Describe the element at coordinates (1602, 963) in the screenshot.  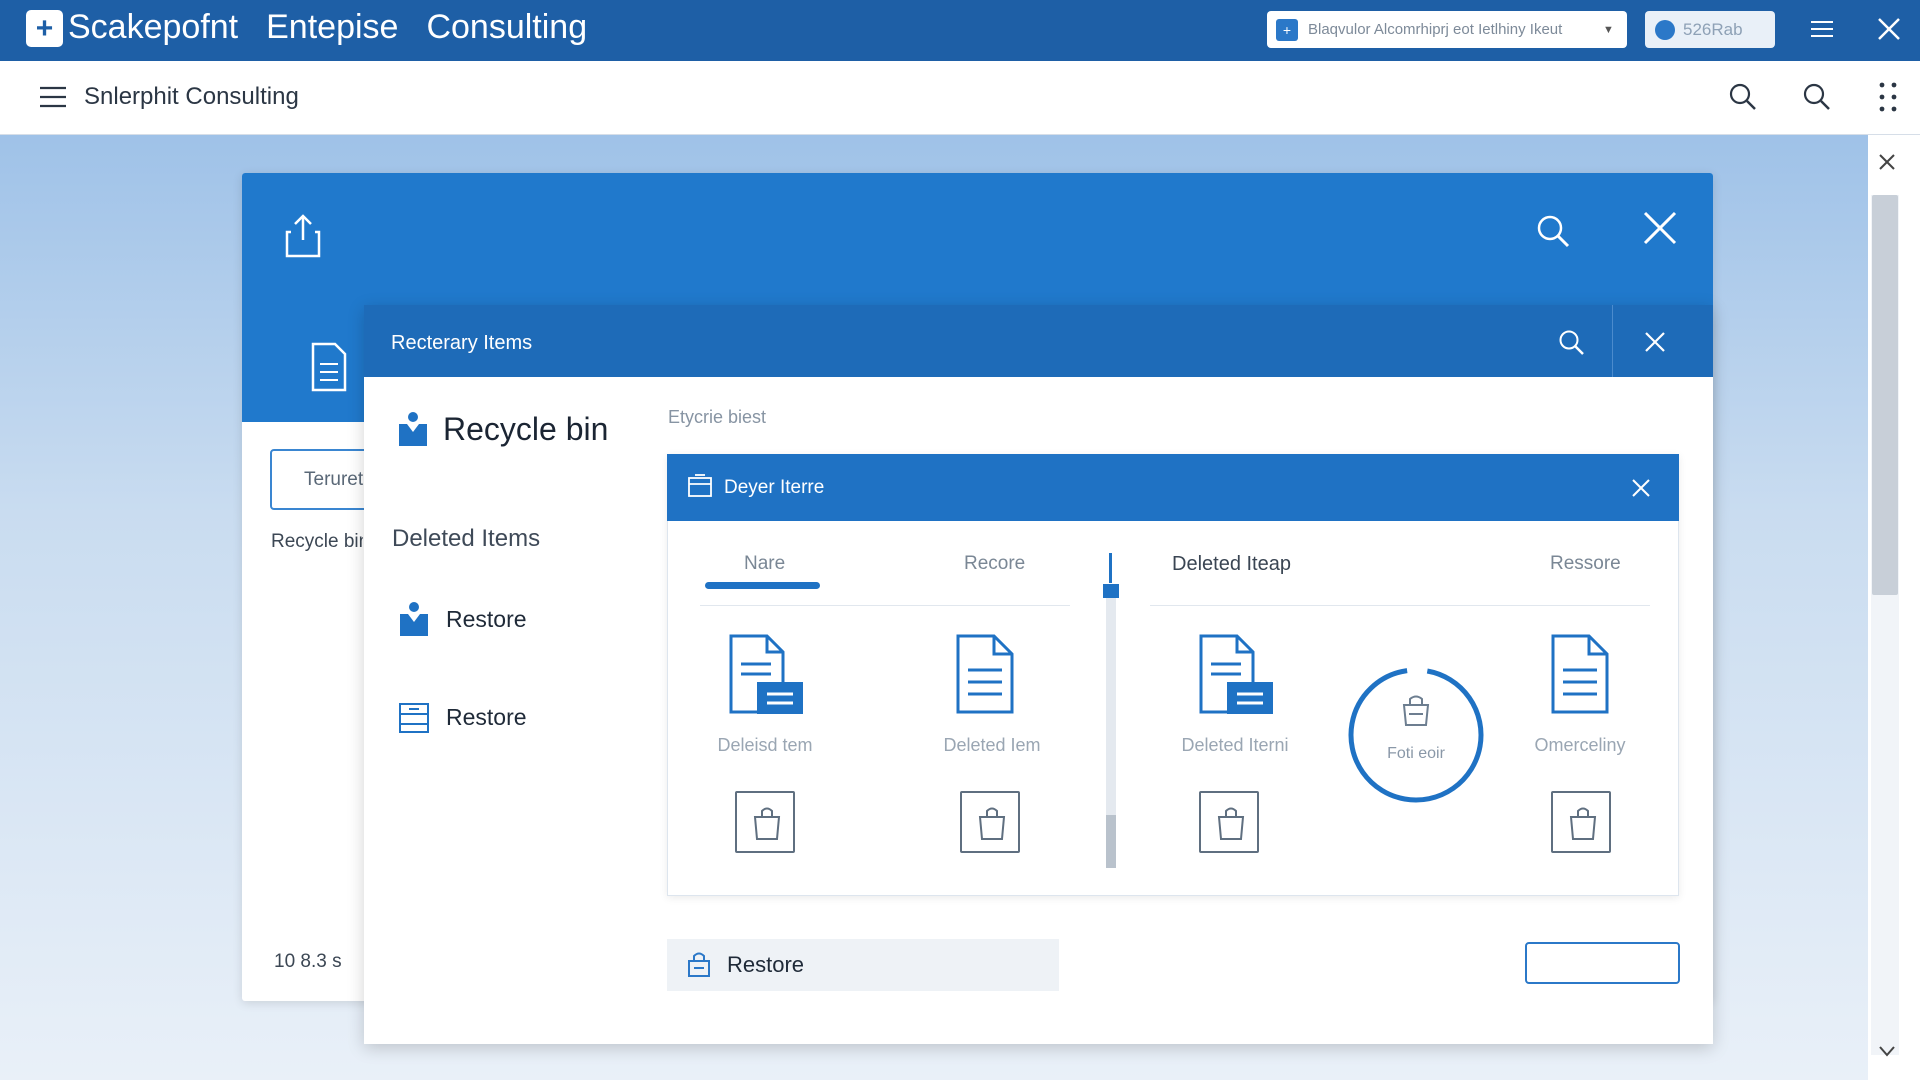
I see `secondary-button` at that location.